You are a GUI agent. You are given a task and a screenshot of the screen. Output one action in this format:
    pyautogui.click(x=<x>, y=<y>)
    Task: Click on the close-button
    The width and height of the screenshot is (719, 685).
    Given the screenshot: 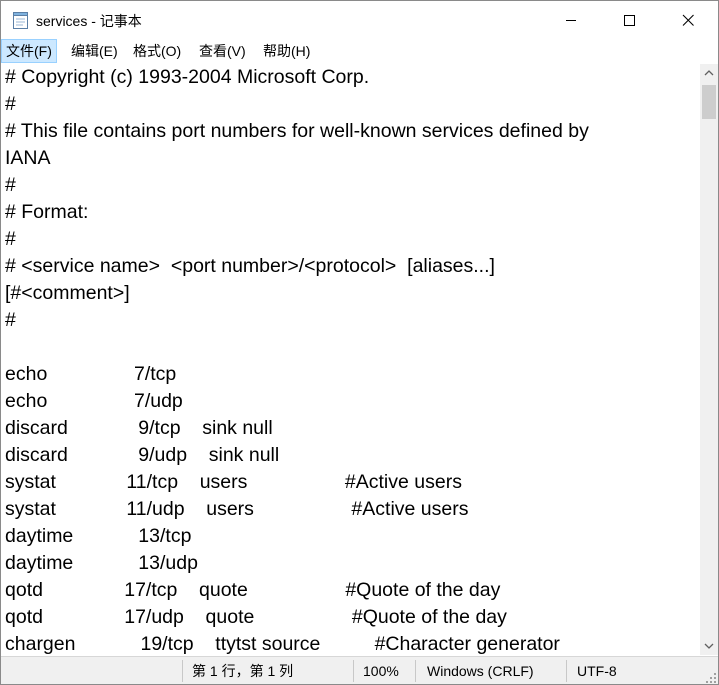 What is the action you would take?
    pyautogui.click(x=688, y=20)
    